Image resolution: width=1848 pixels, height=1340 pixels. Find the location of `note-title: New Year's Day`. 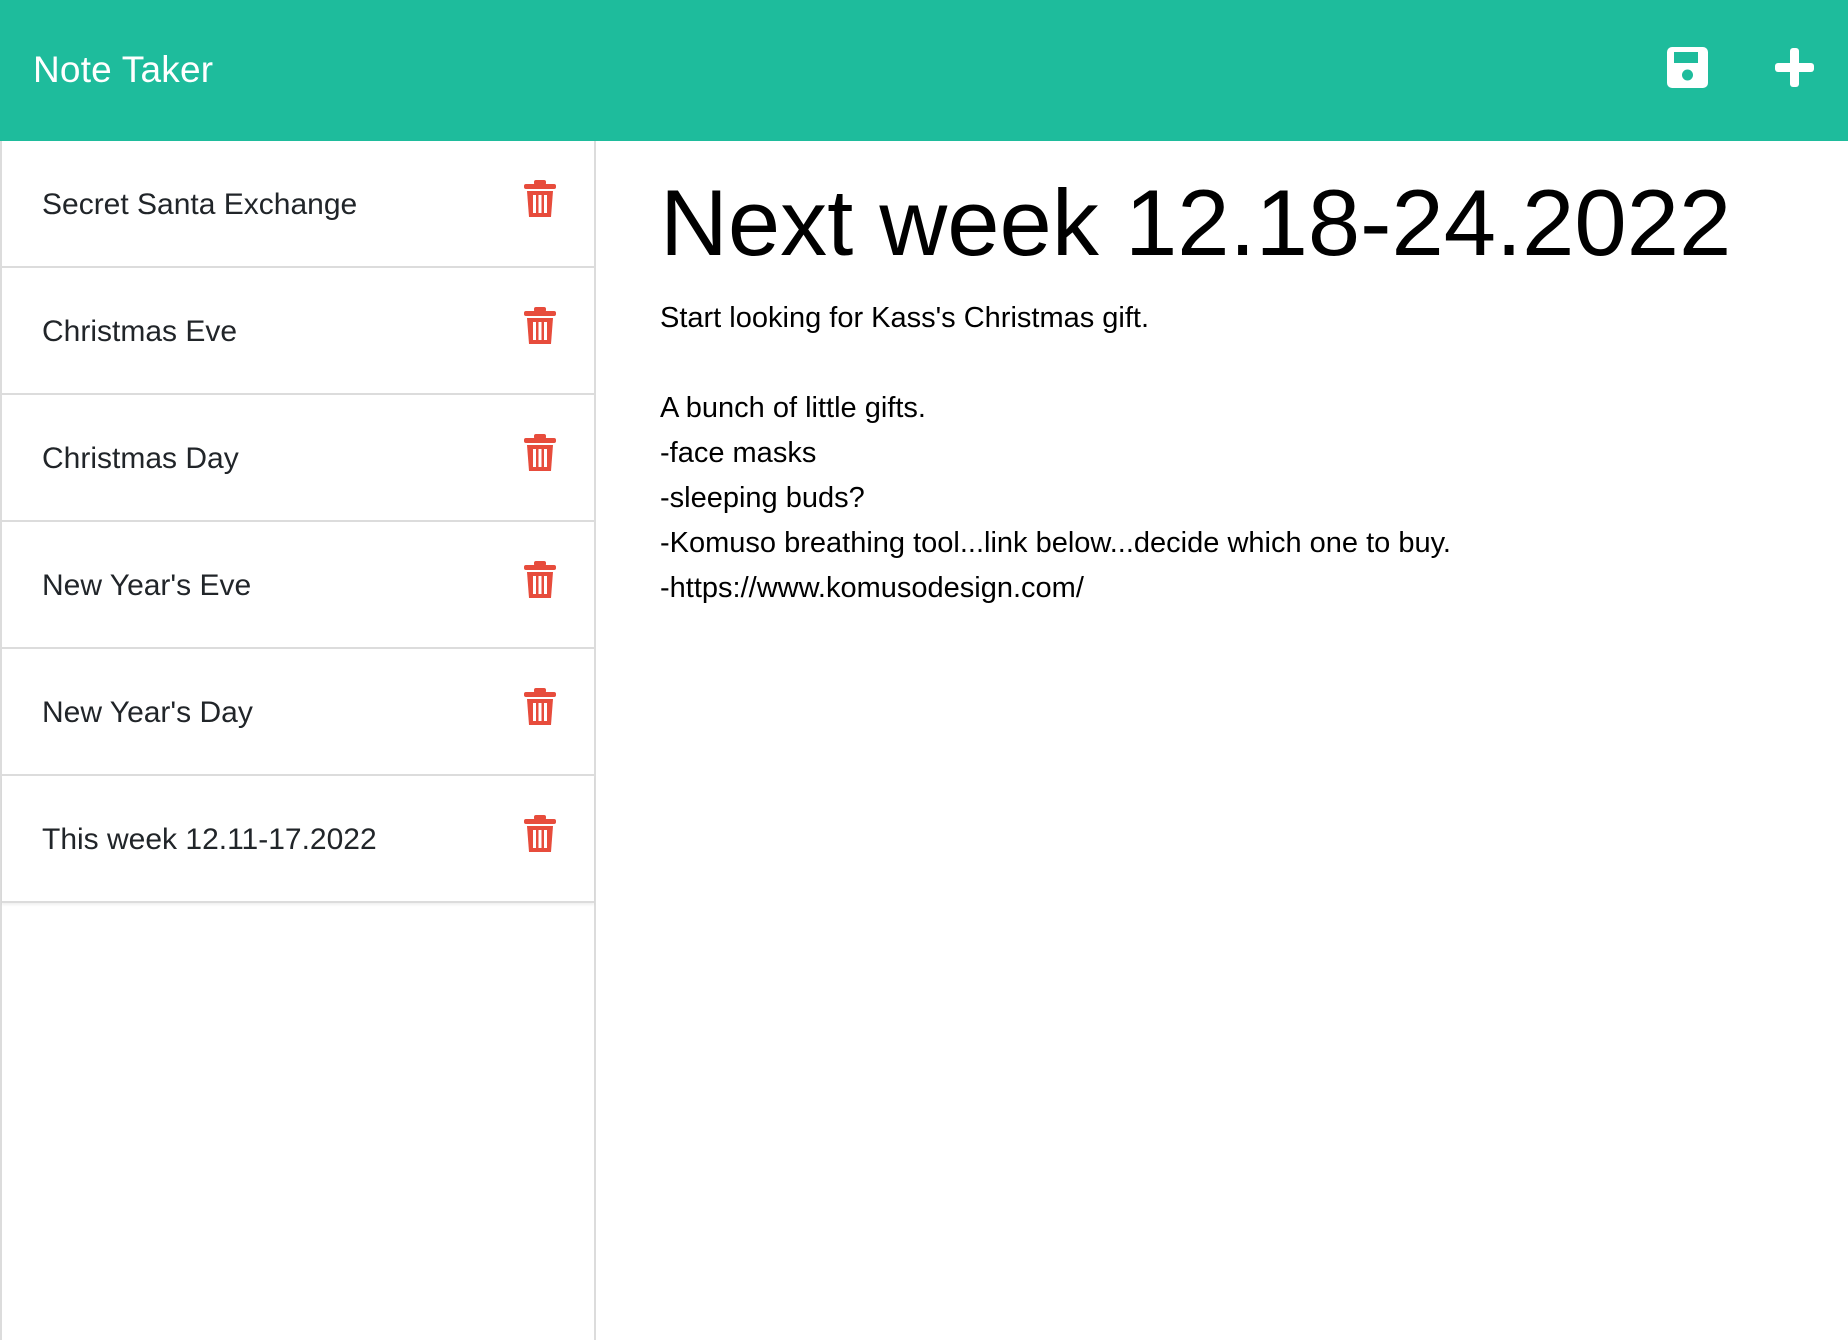

note-title: New Year's Day is located at coordinates (147, 712).